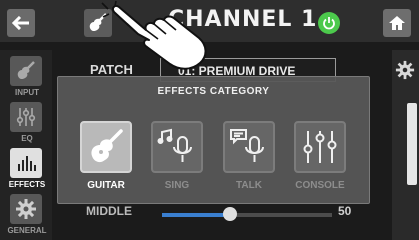 The width and height of the screenshot is (419, 240). Describe the element at coordinates (345, 211) in the screenshot. I see `middle-value: 50` at that location.